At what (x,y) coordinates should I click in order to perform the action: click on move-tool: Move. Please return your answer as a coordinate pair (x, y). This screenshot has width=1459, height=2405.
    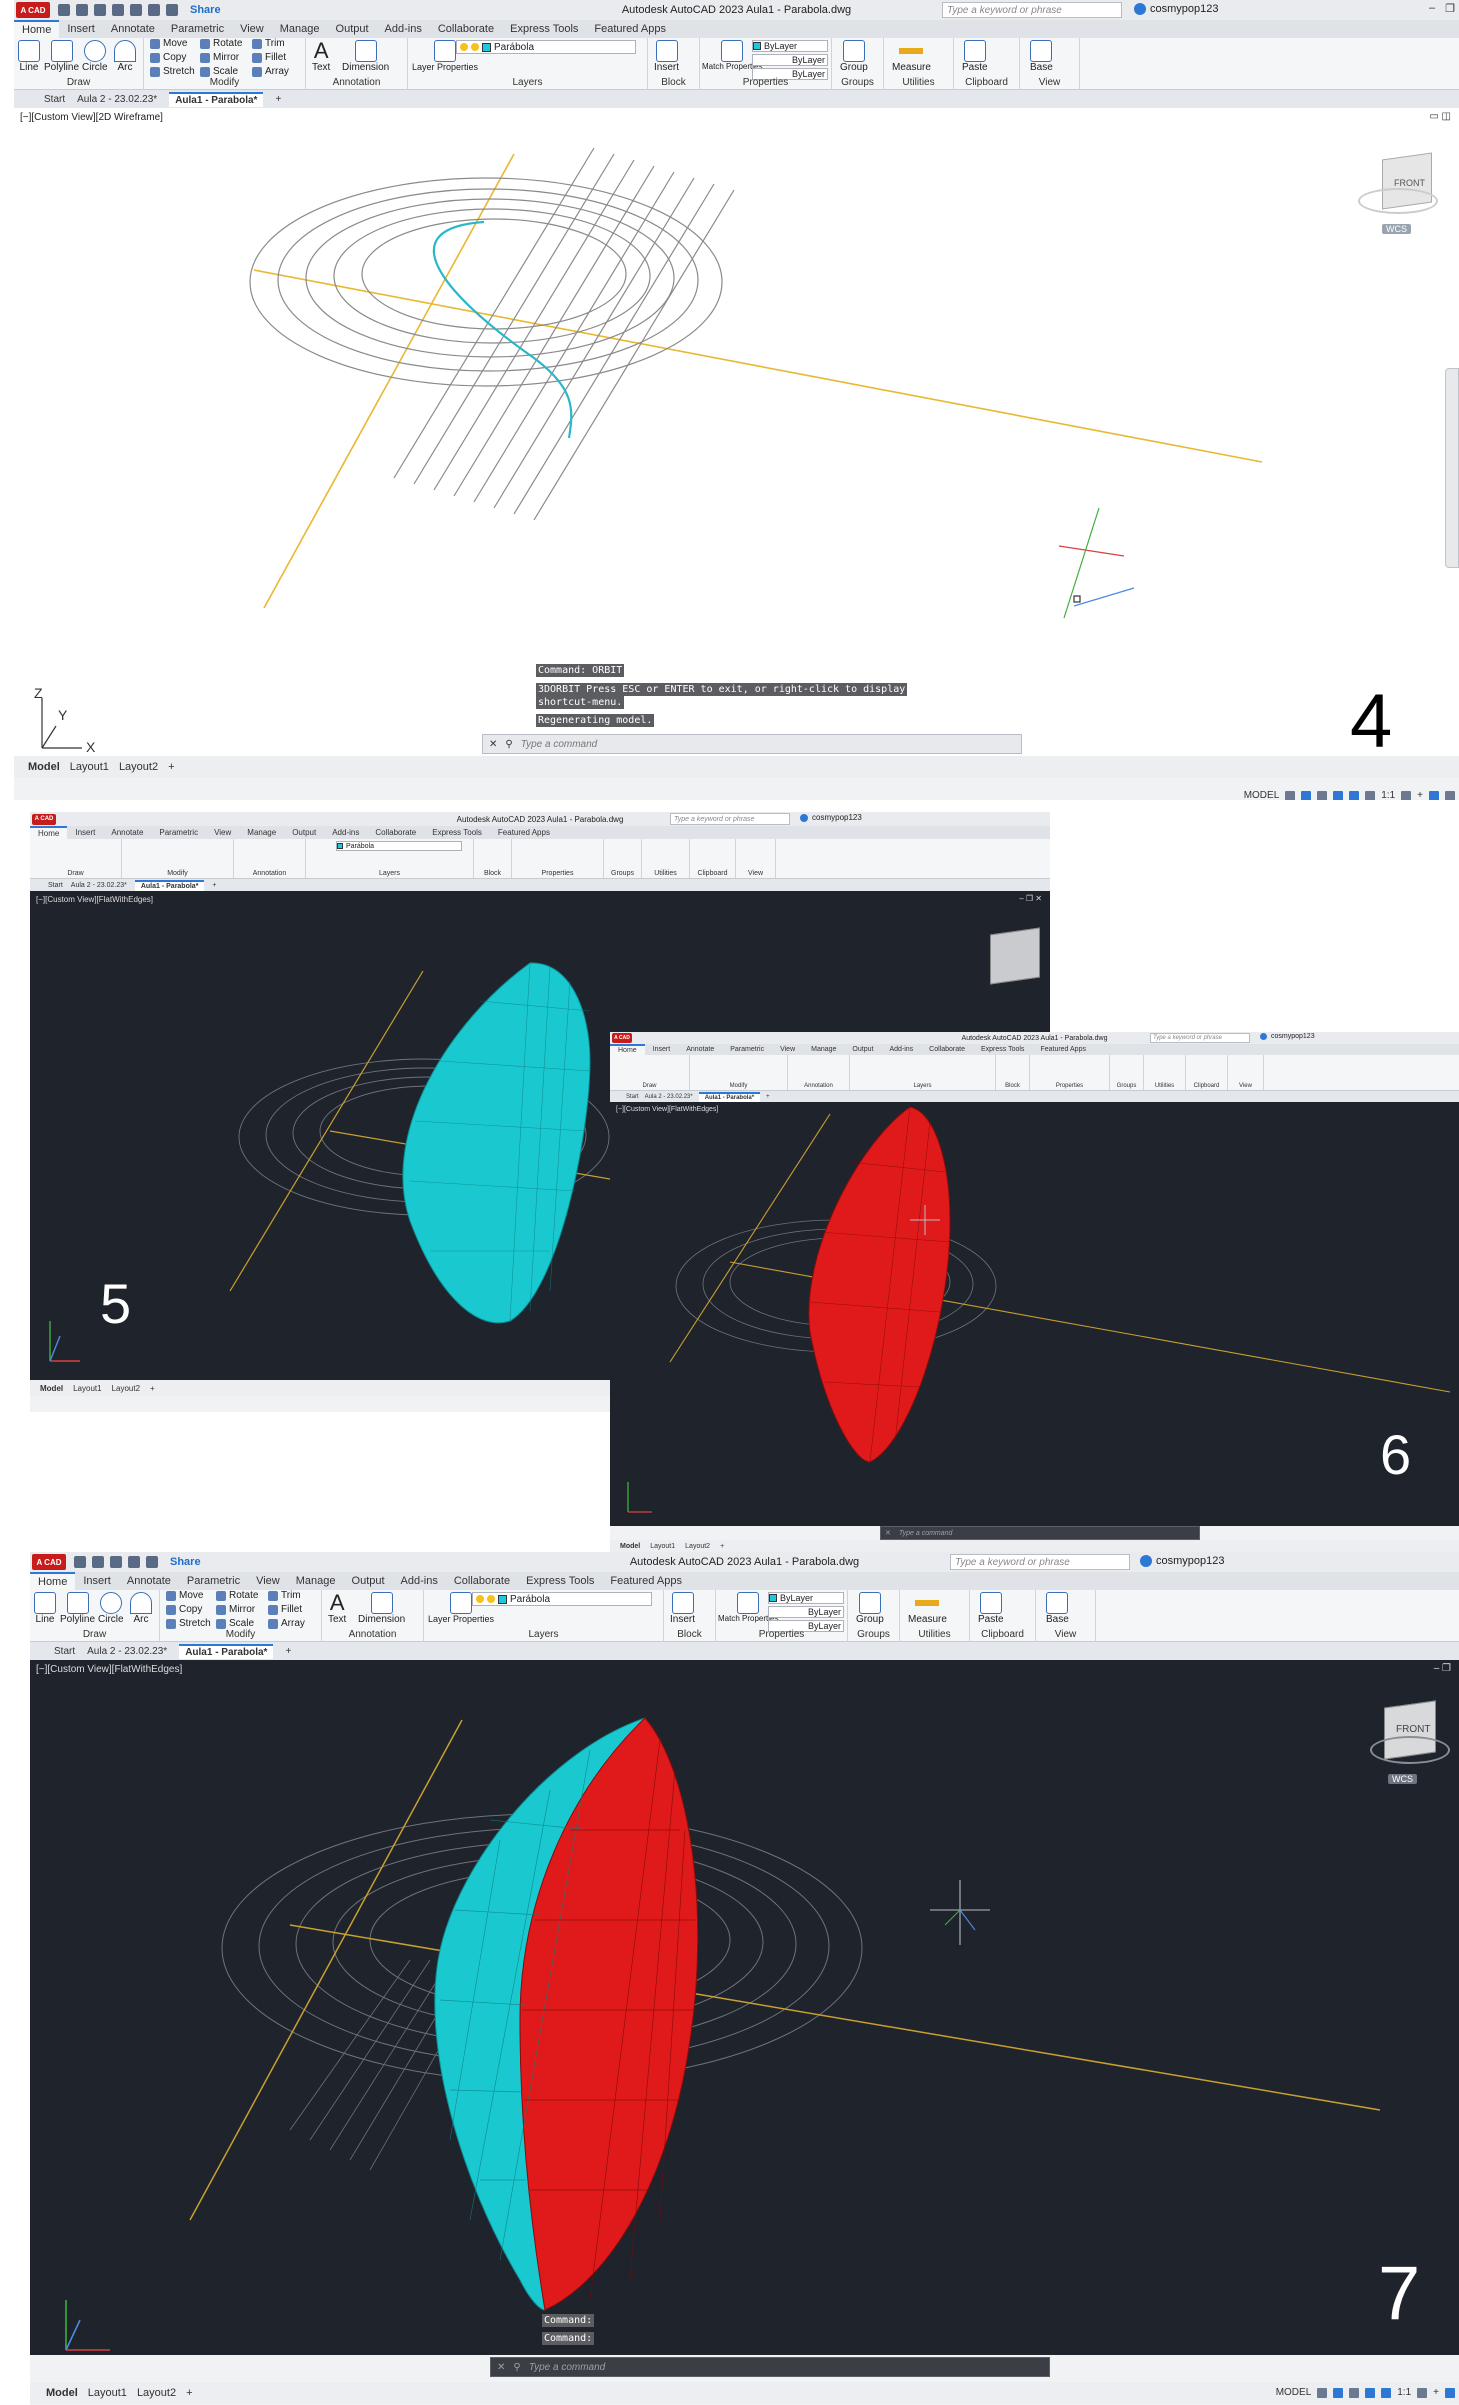
    Looking at the image, I should click on (168, 43).